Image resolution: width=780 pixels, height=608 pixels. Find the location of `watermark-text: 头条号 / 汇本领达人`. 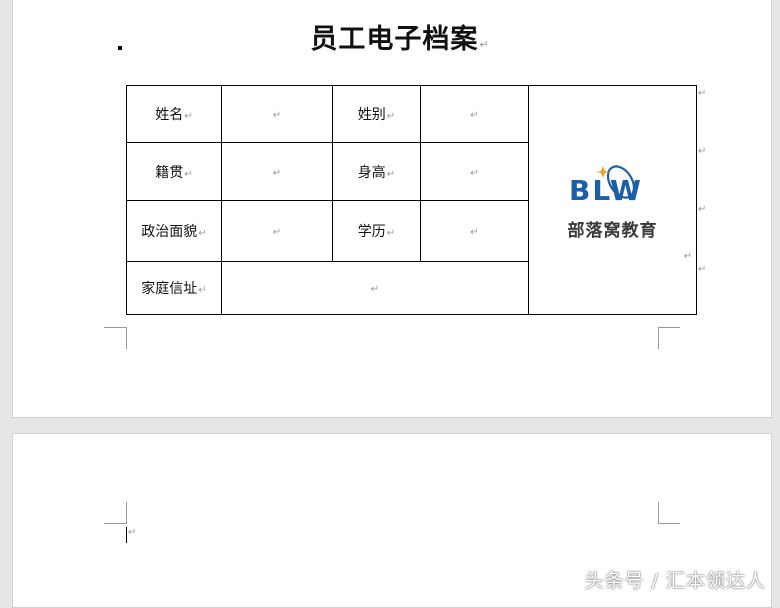

watermark-text: 头条号 / 汇本领达人 is located at coordinates (675, 581).